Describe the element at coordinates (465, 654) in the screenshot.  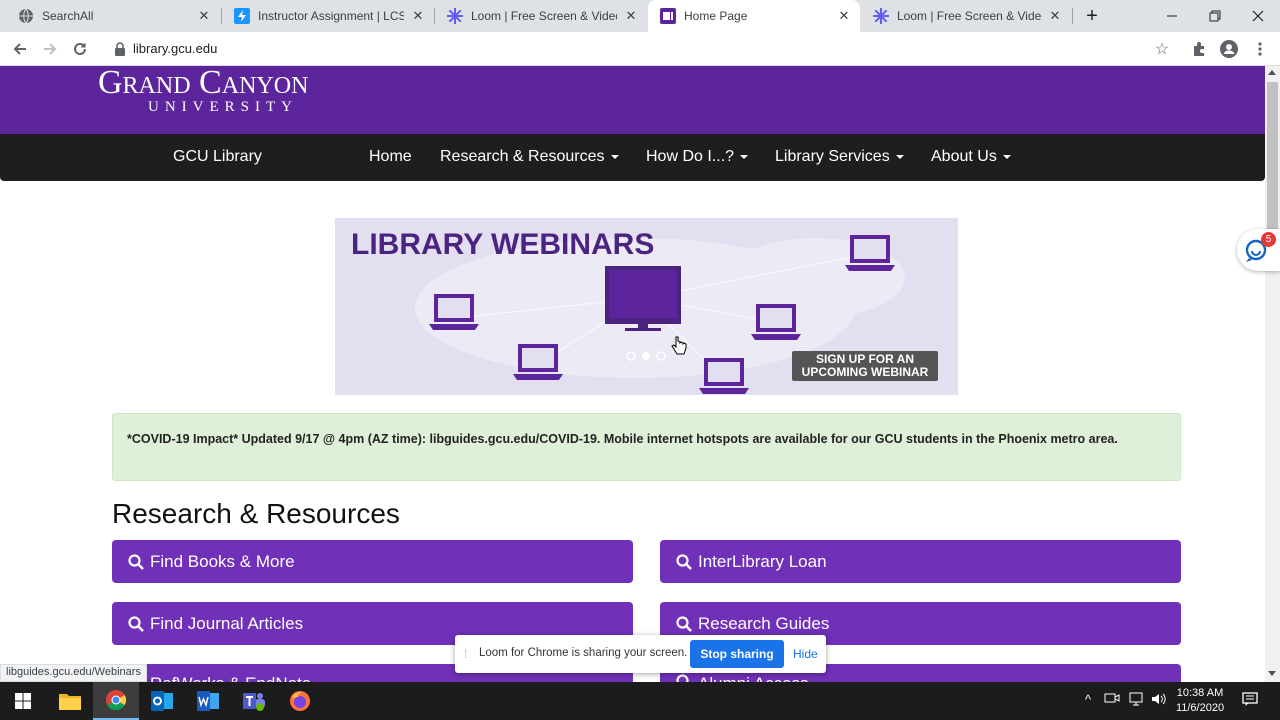
I see `drag-handle-icon: ⁞` at that location.